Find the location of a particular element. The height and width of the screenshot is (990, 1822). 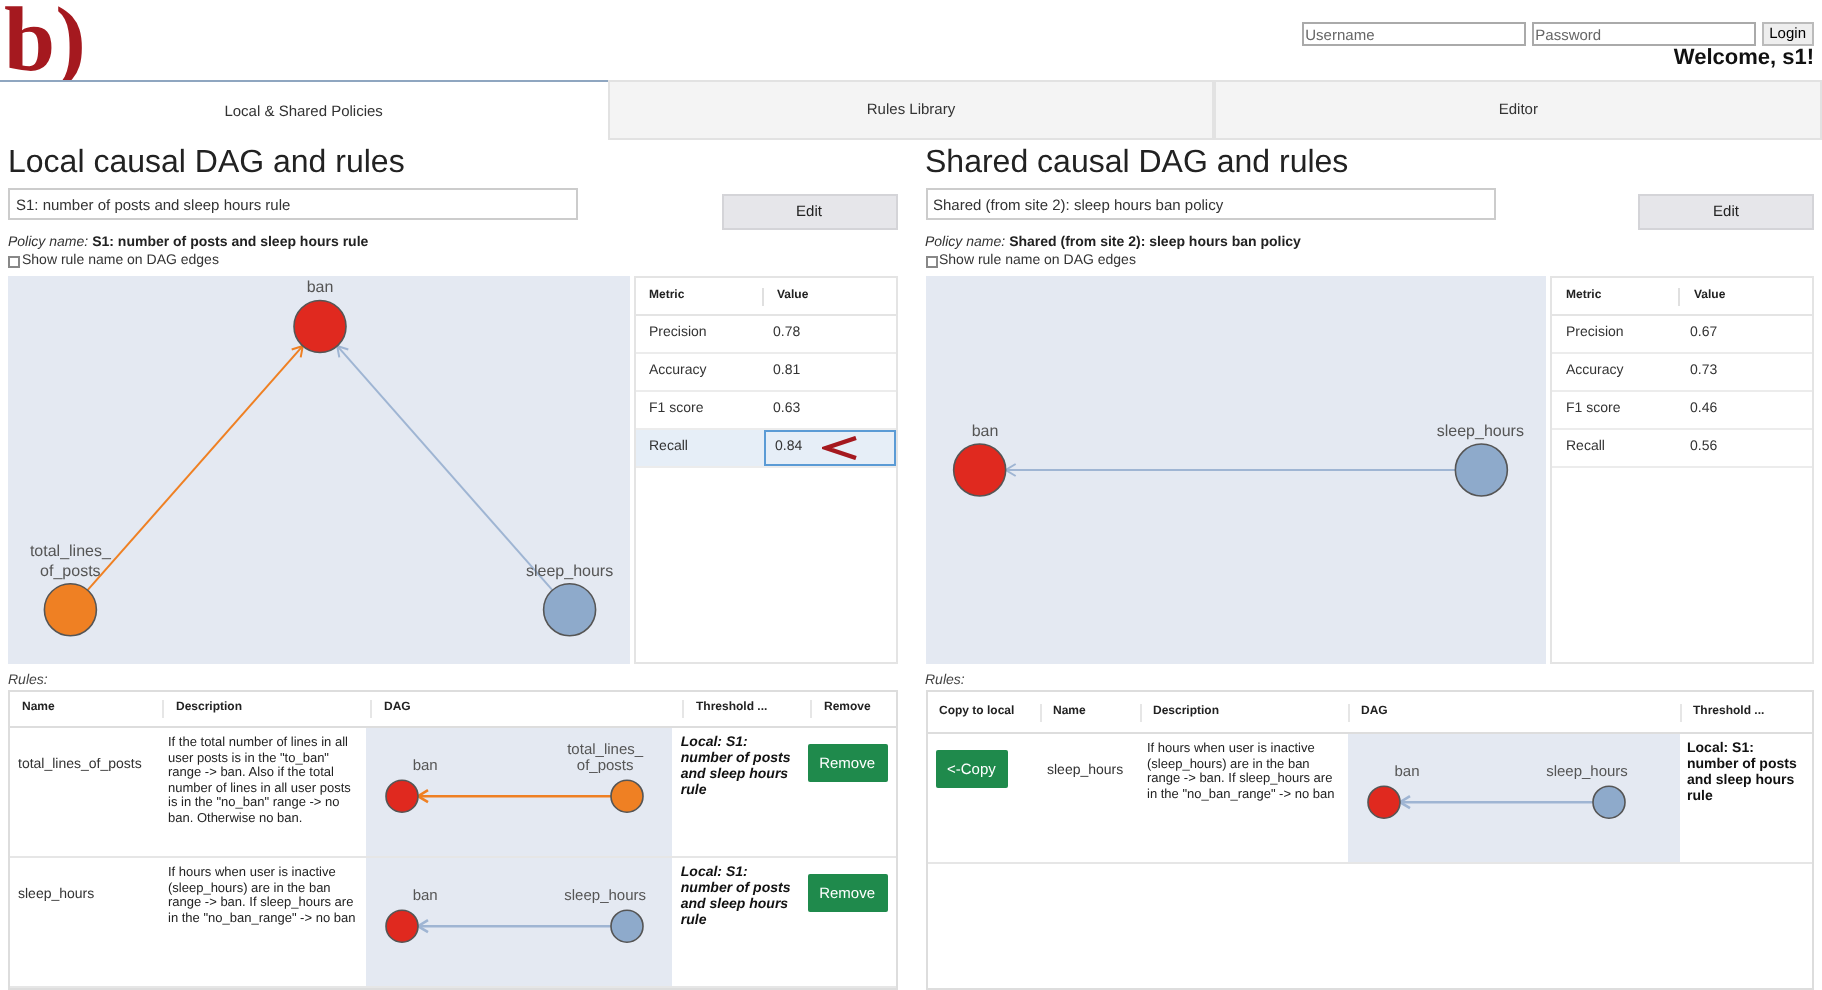

panel-title: Local causal DAG and rules is located at coordinates (207, 164).